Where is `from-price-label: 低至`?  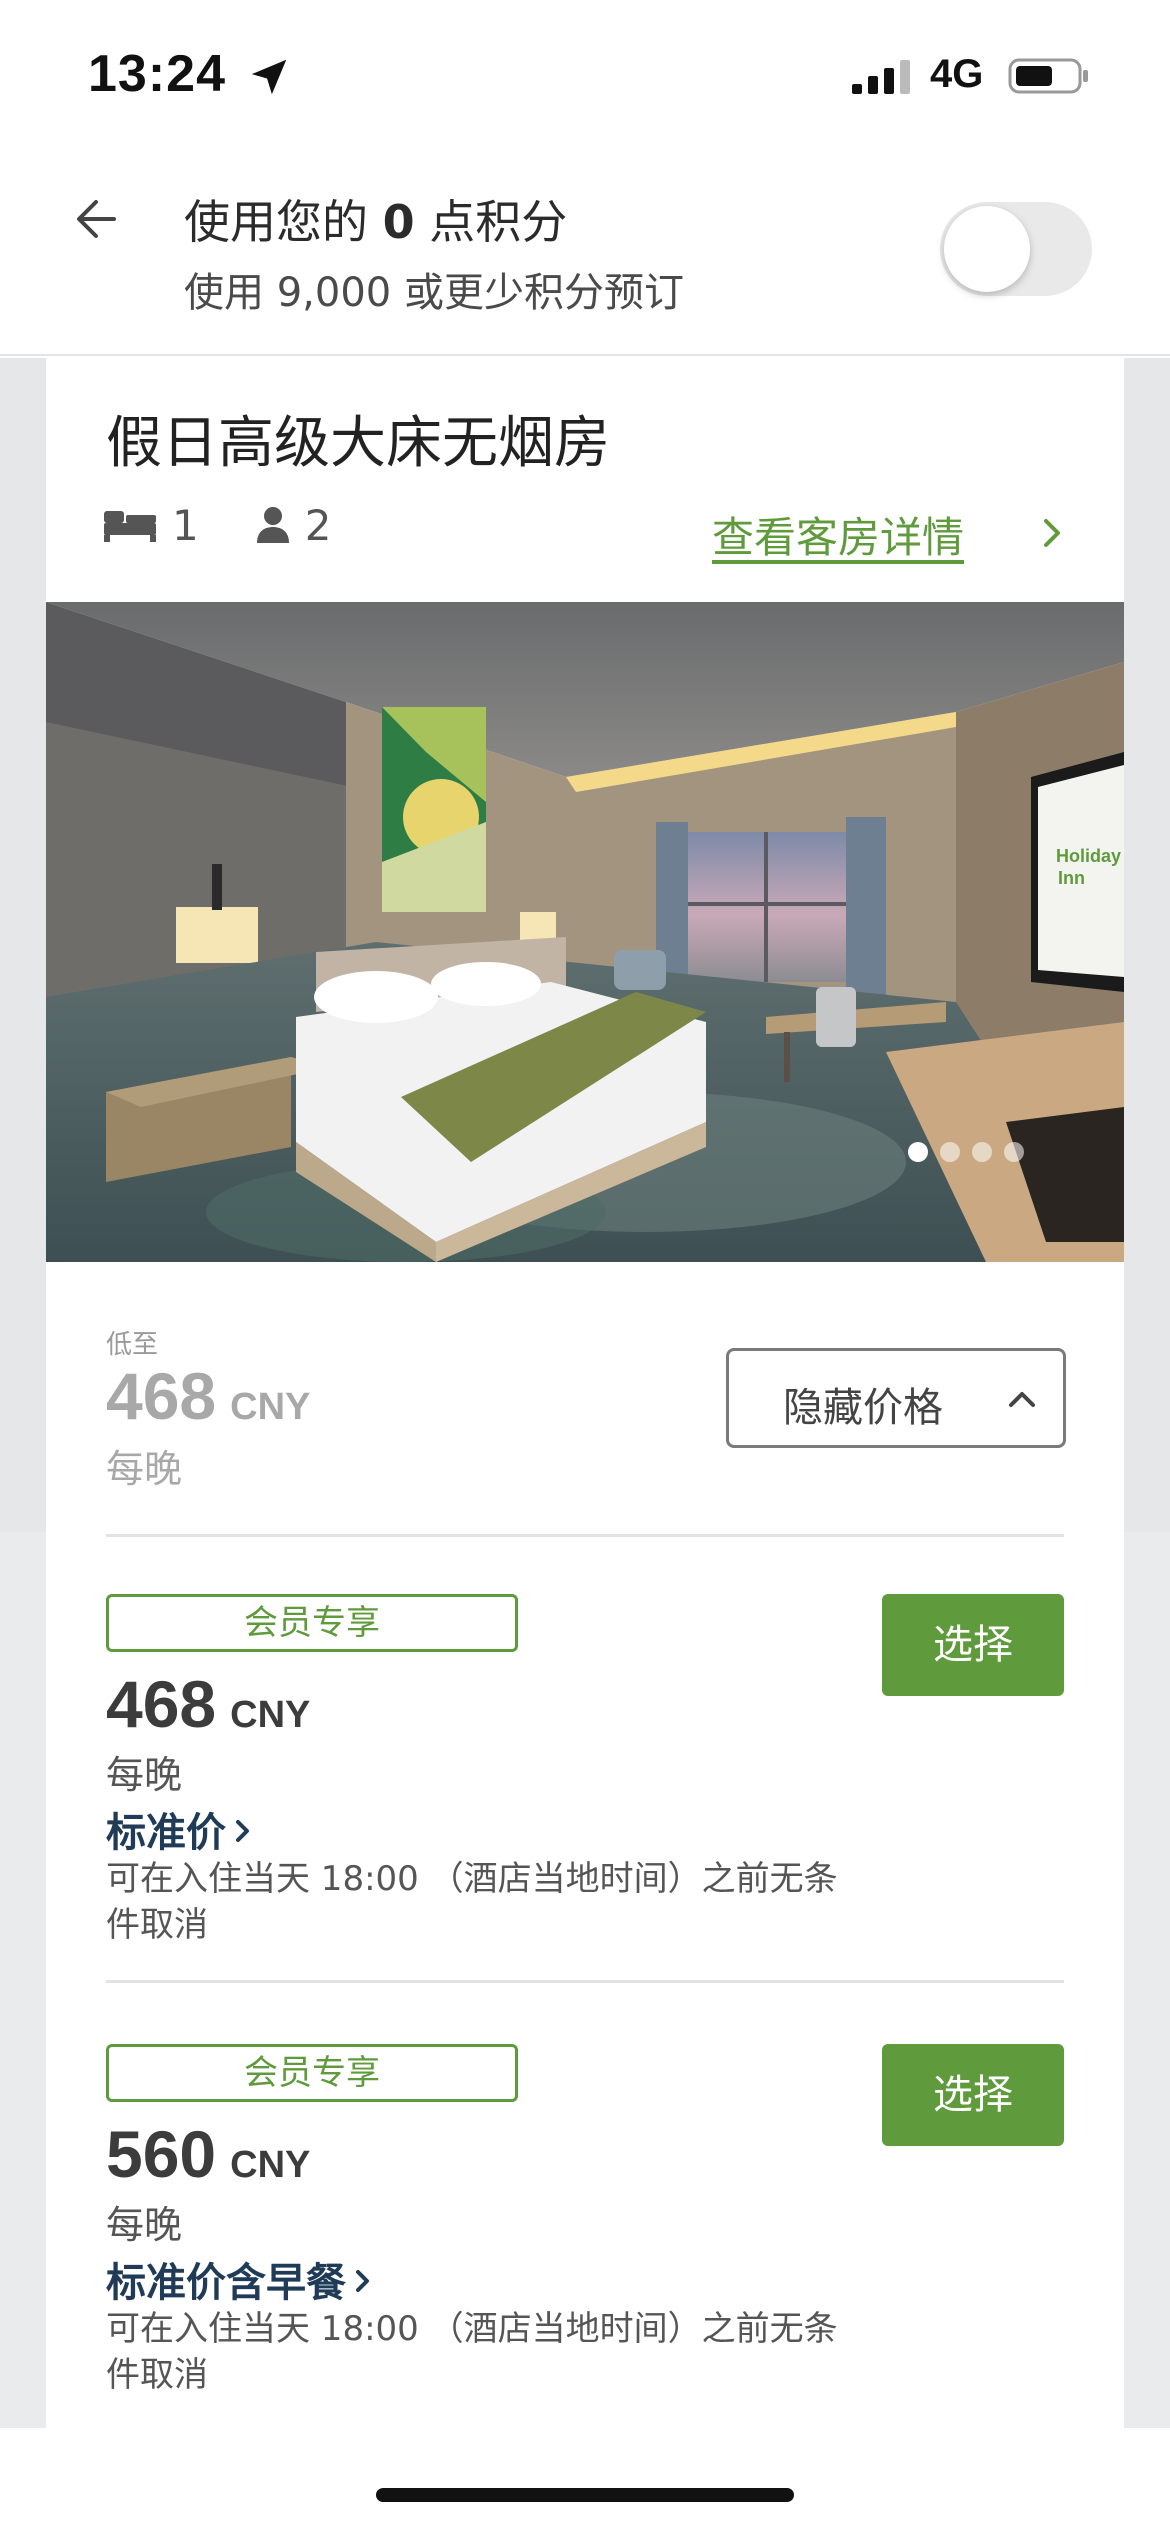 from-price-label: 低至 is located at coordinates (132, 1345).